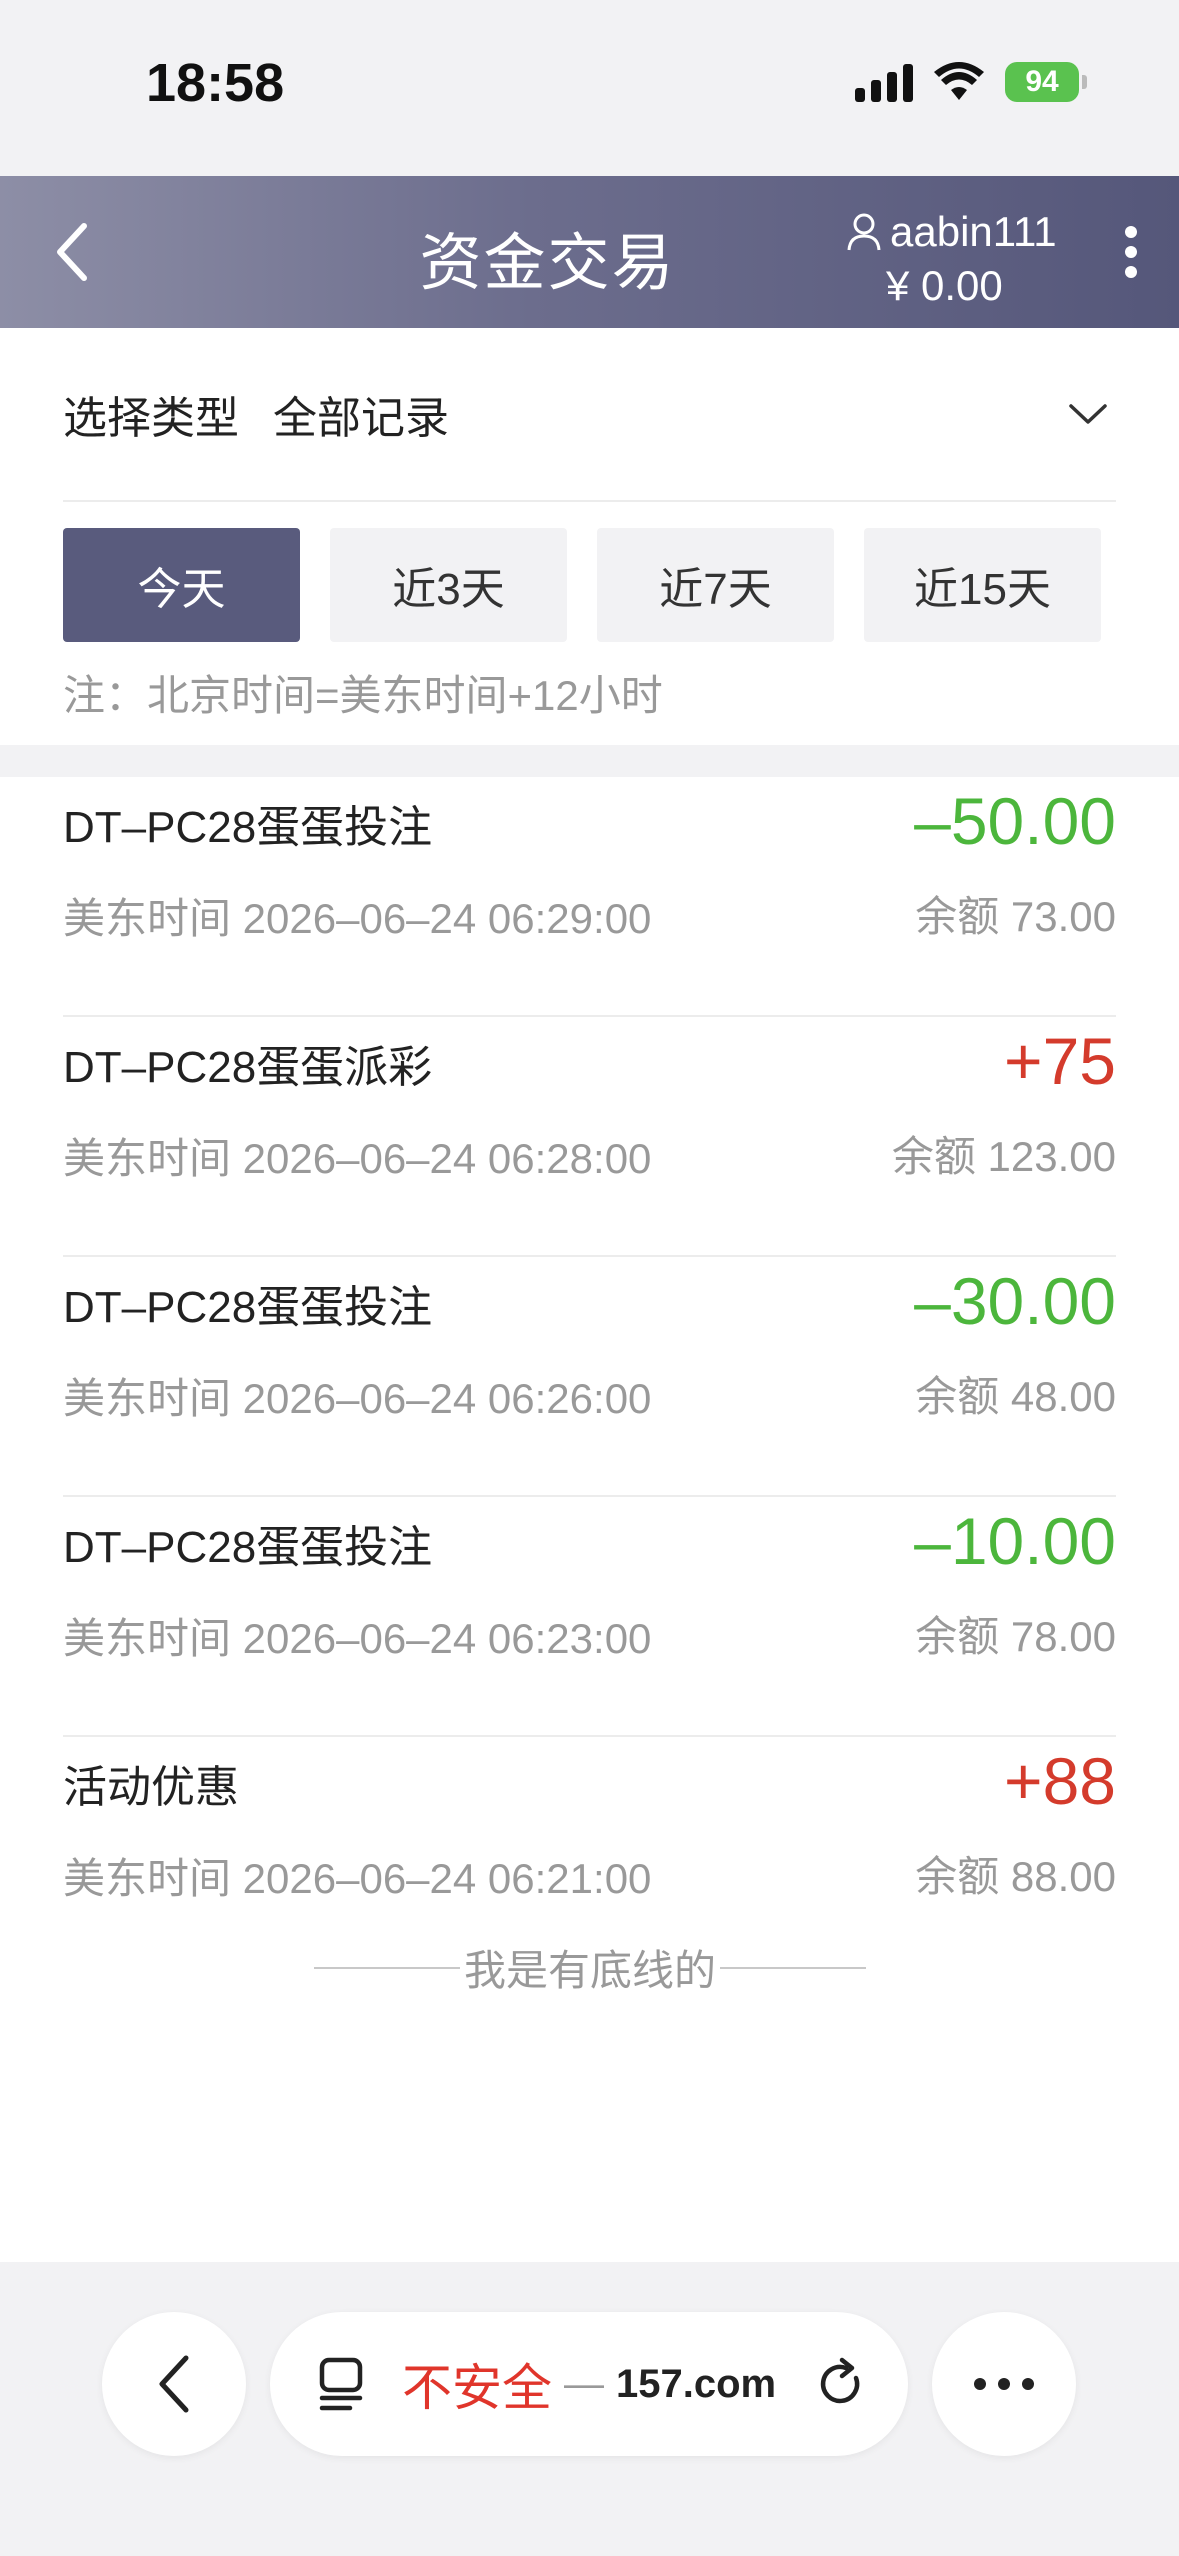 Image resolution: width=1179 pixels, height=2556 pixels. Describe the element at coordinates (973, 231) in the screenshot. I see `username: aabin111` at that location.